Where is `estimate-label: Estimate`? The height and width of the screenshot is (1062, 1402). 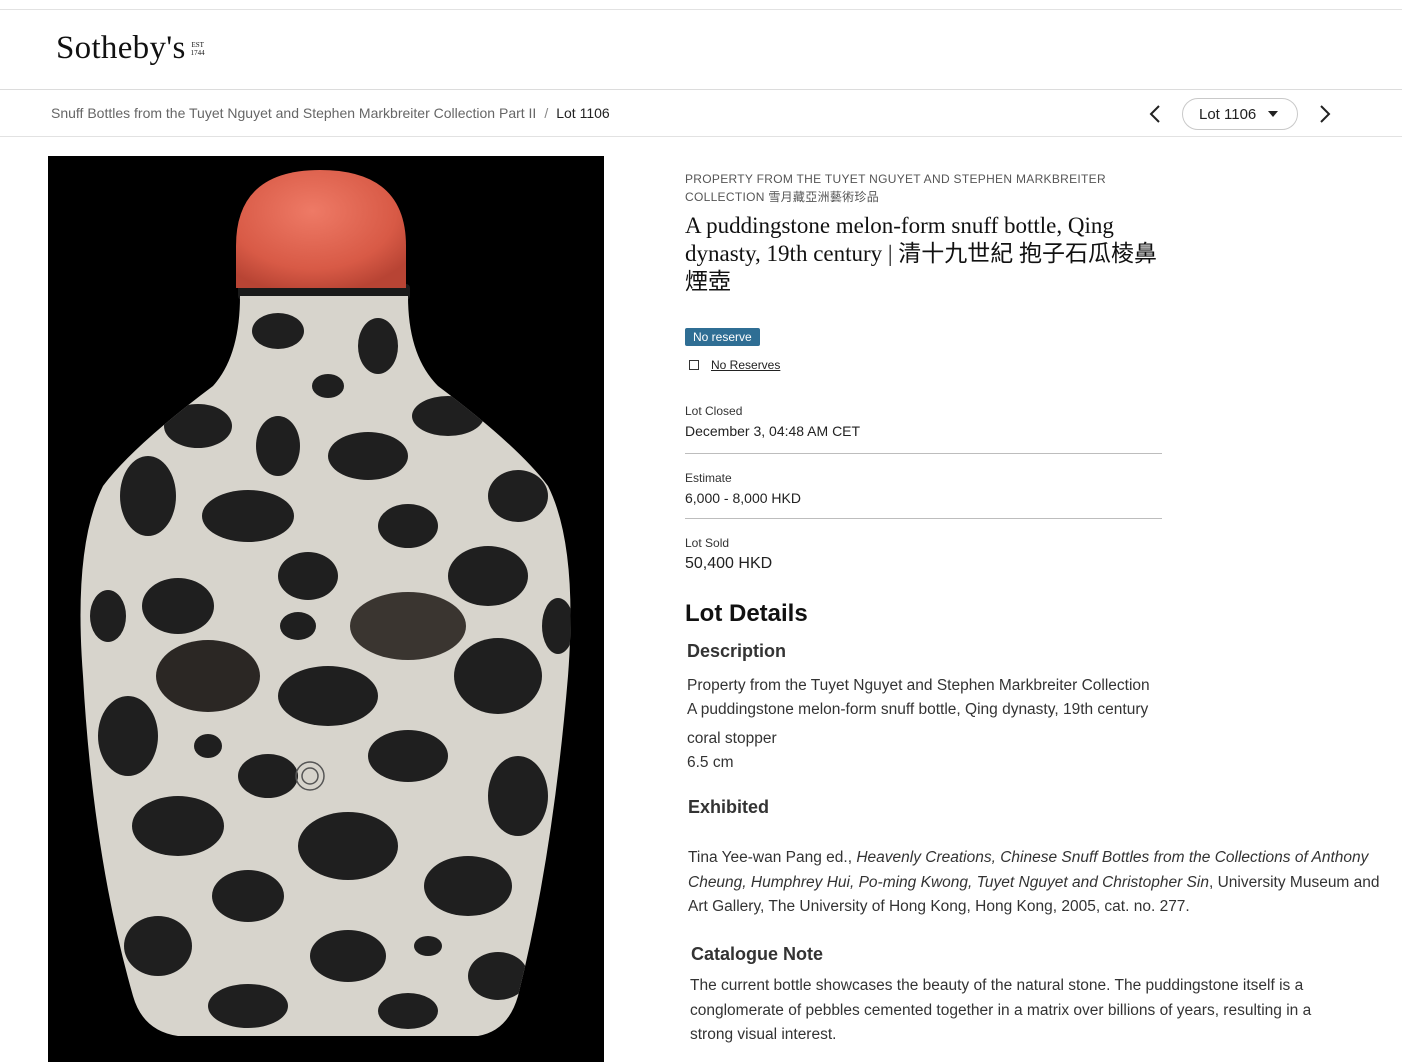
estimate-label: Estimate is located at coordinates (708, 478).